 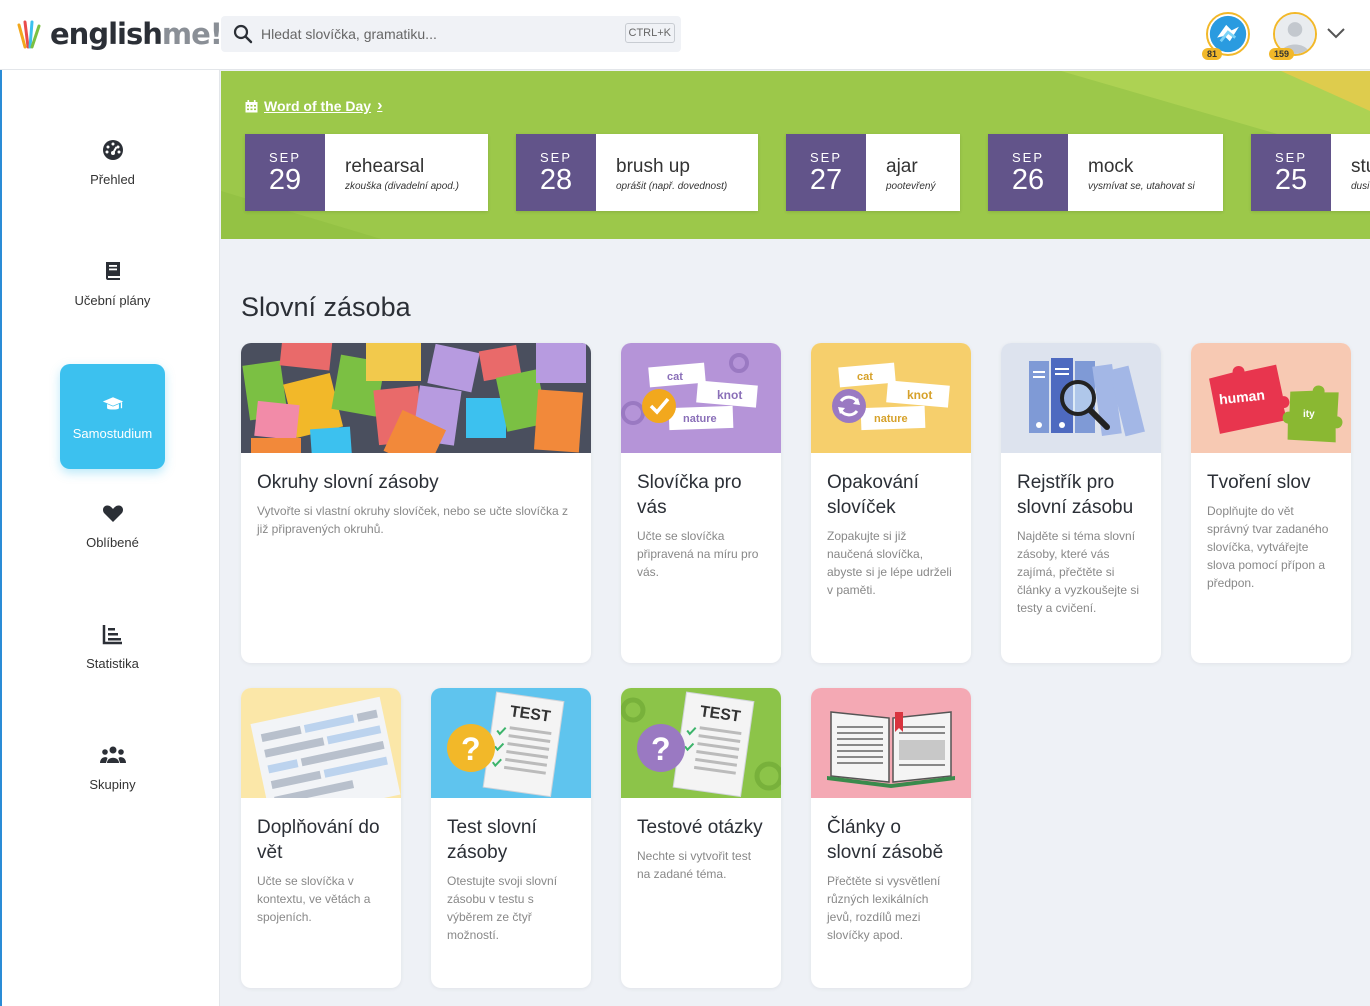 What do you see at coordinates (1336, 33) in the screenshot?
I see `chevron-down-icon` at bounding box center [1336, 33].